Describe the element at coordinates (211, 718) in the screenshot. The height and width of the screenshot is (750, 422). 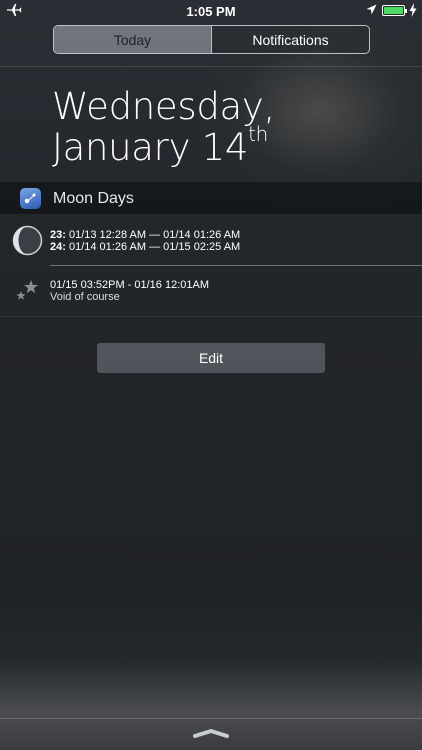
I see `bottom-divider` at that location.